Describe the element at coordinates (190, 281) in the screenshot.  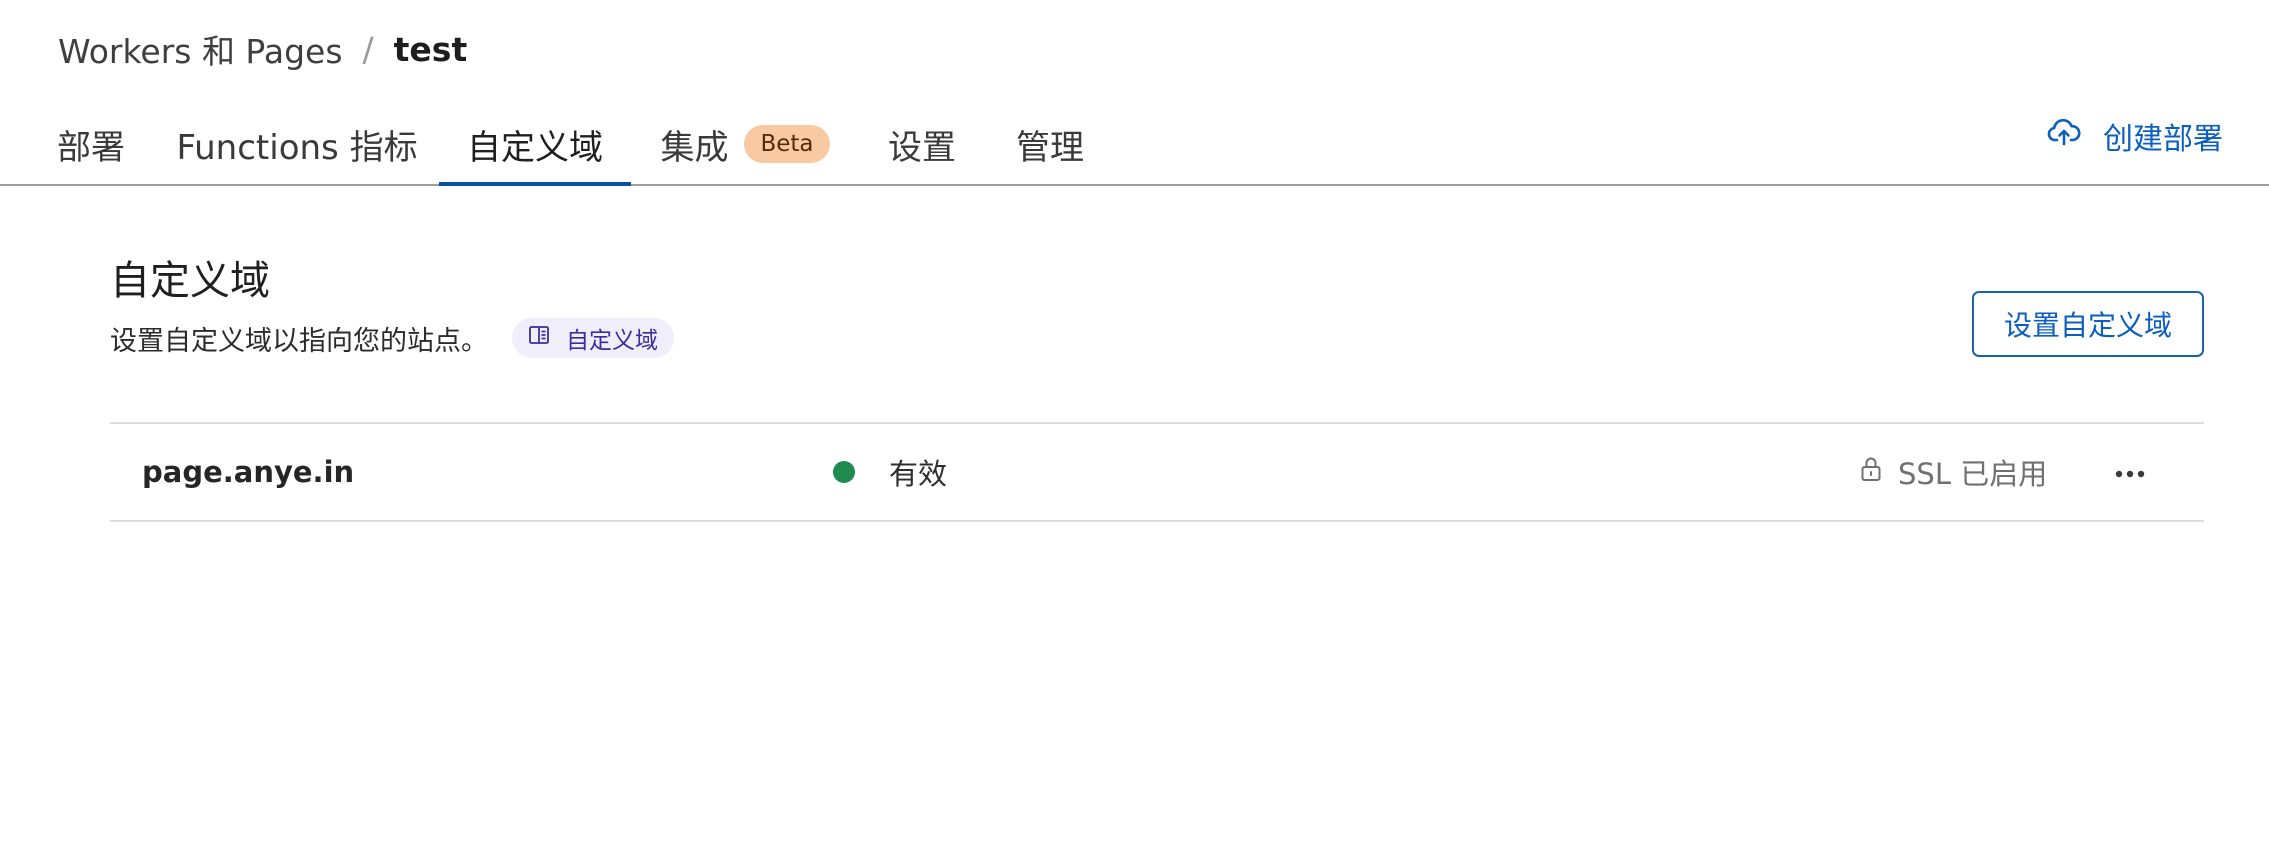
I see `page-title: 自定义域` at that location.